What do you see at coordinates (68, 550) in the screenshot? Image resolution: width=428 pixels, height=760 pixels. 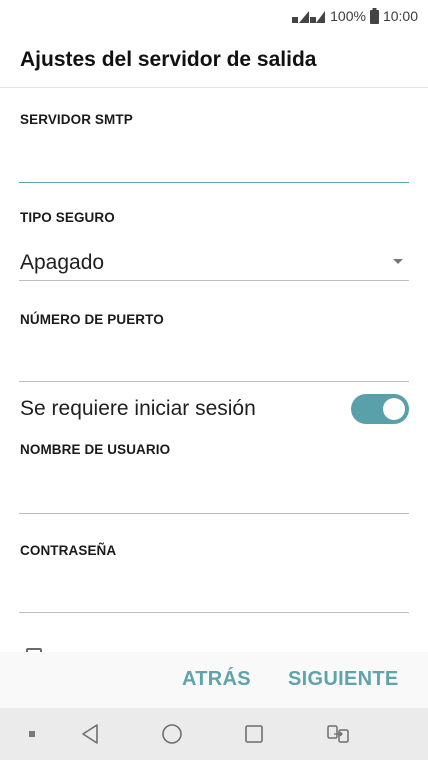 I see `password-label: CONTRASEÑA` at bounding box center [68, 550].